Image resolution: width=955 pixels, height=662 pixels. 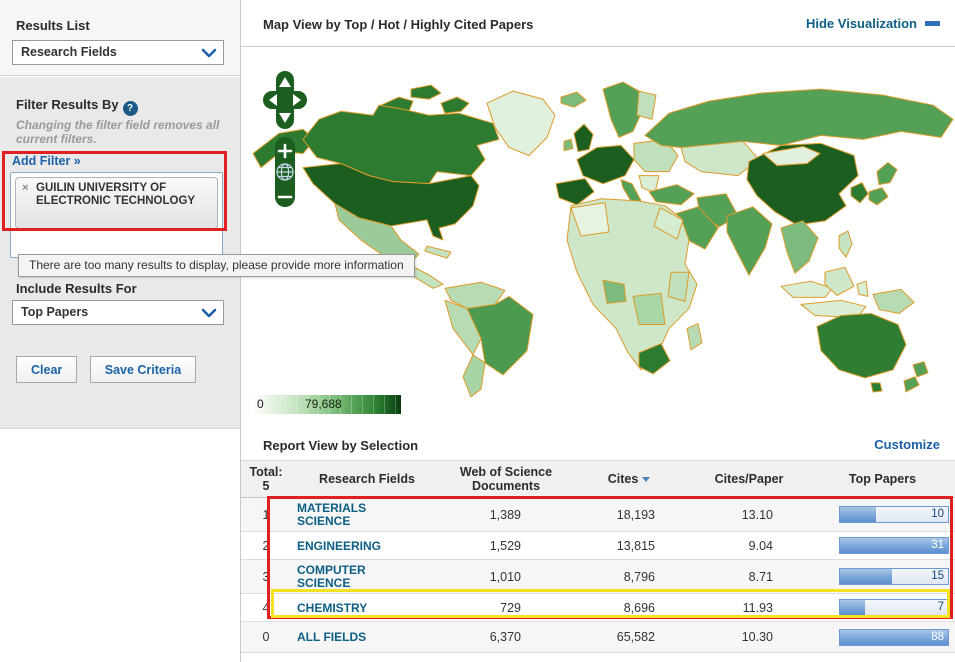 I want to click on top-papers-bar: 7, so click(x=894, y=607).